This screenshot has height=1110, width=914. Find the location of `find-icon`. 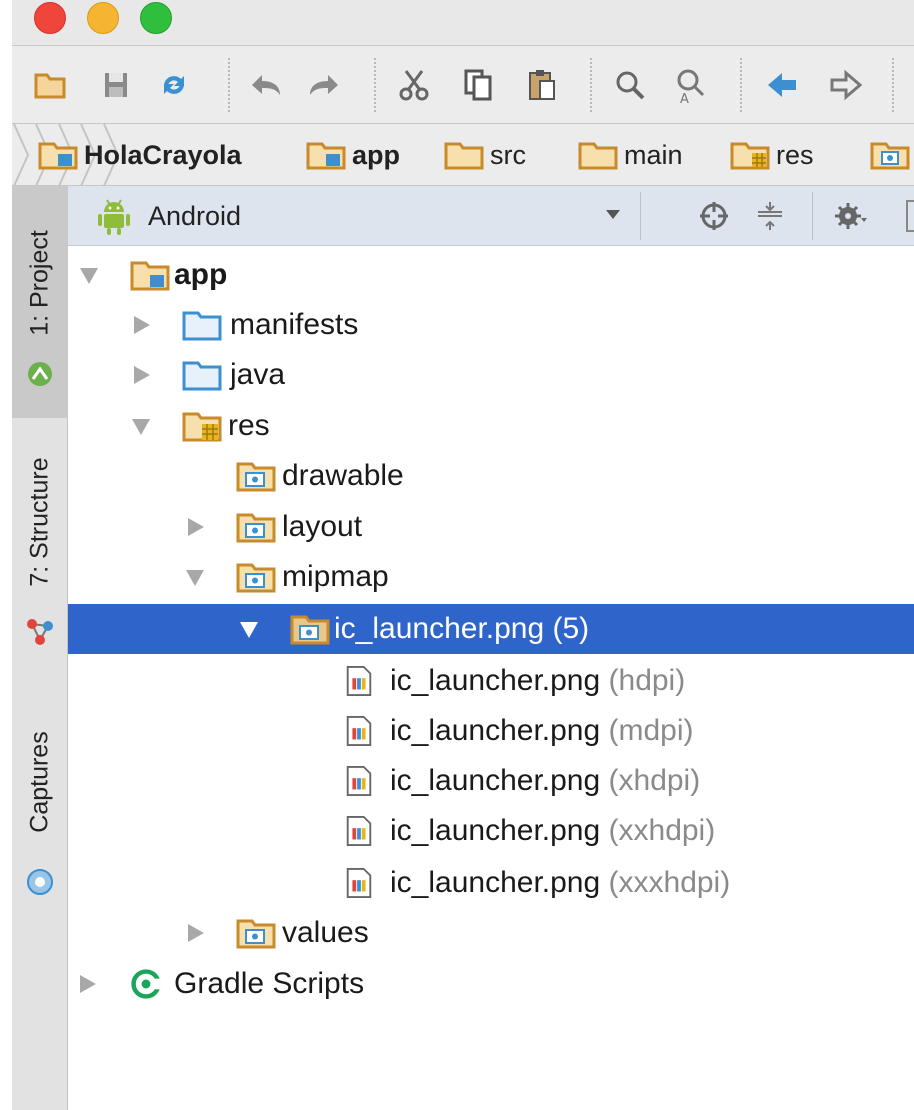

find-icon is located at coordinates (630, 85).